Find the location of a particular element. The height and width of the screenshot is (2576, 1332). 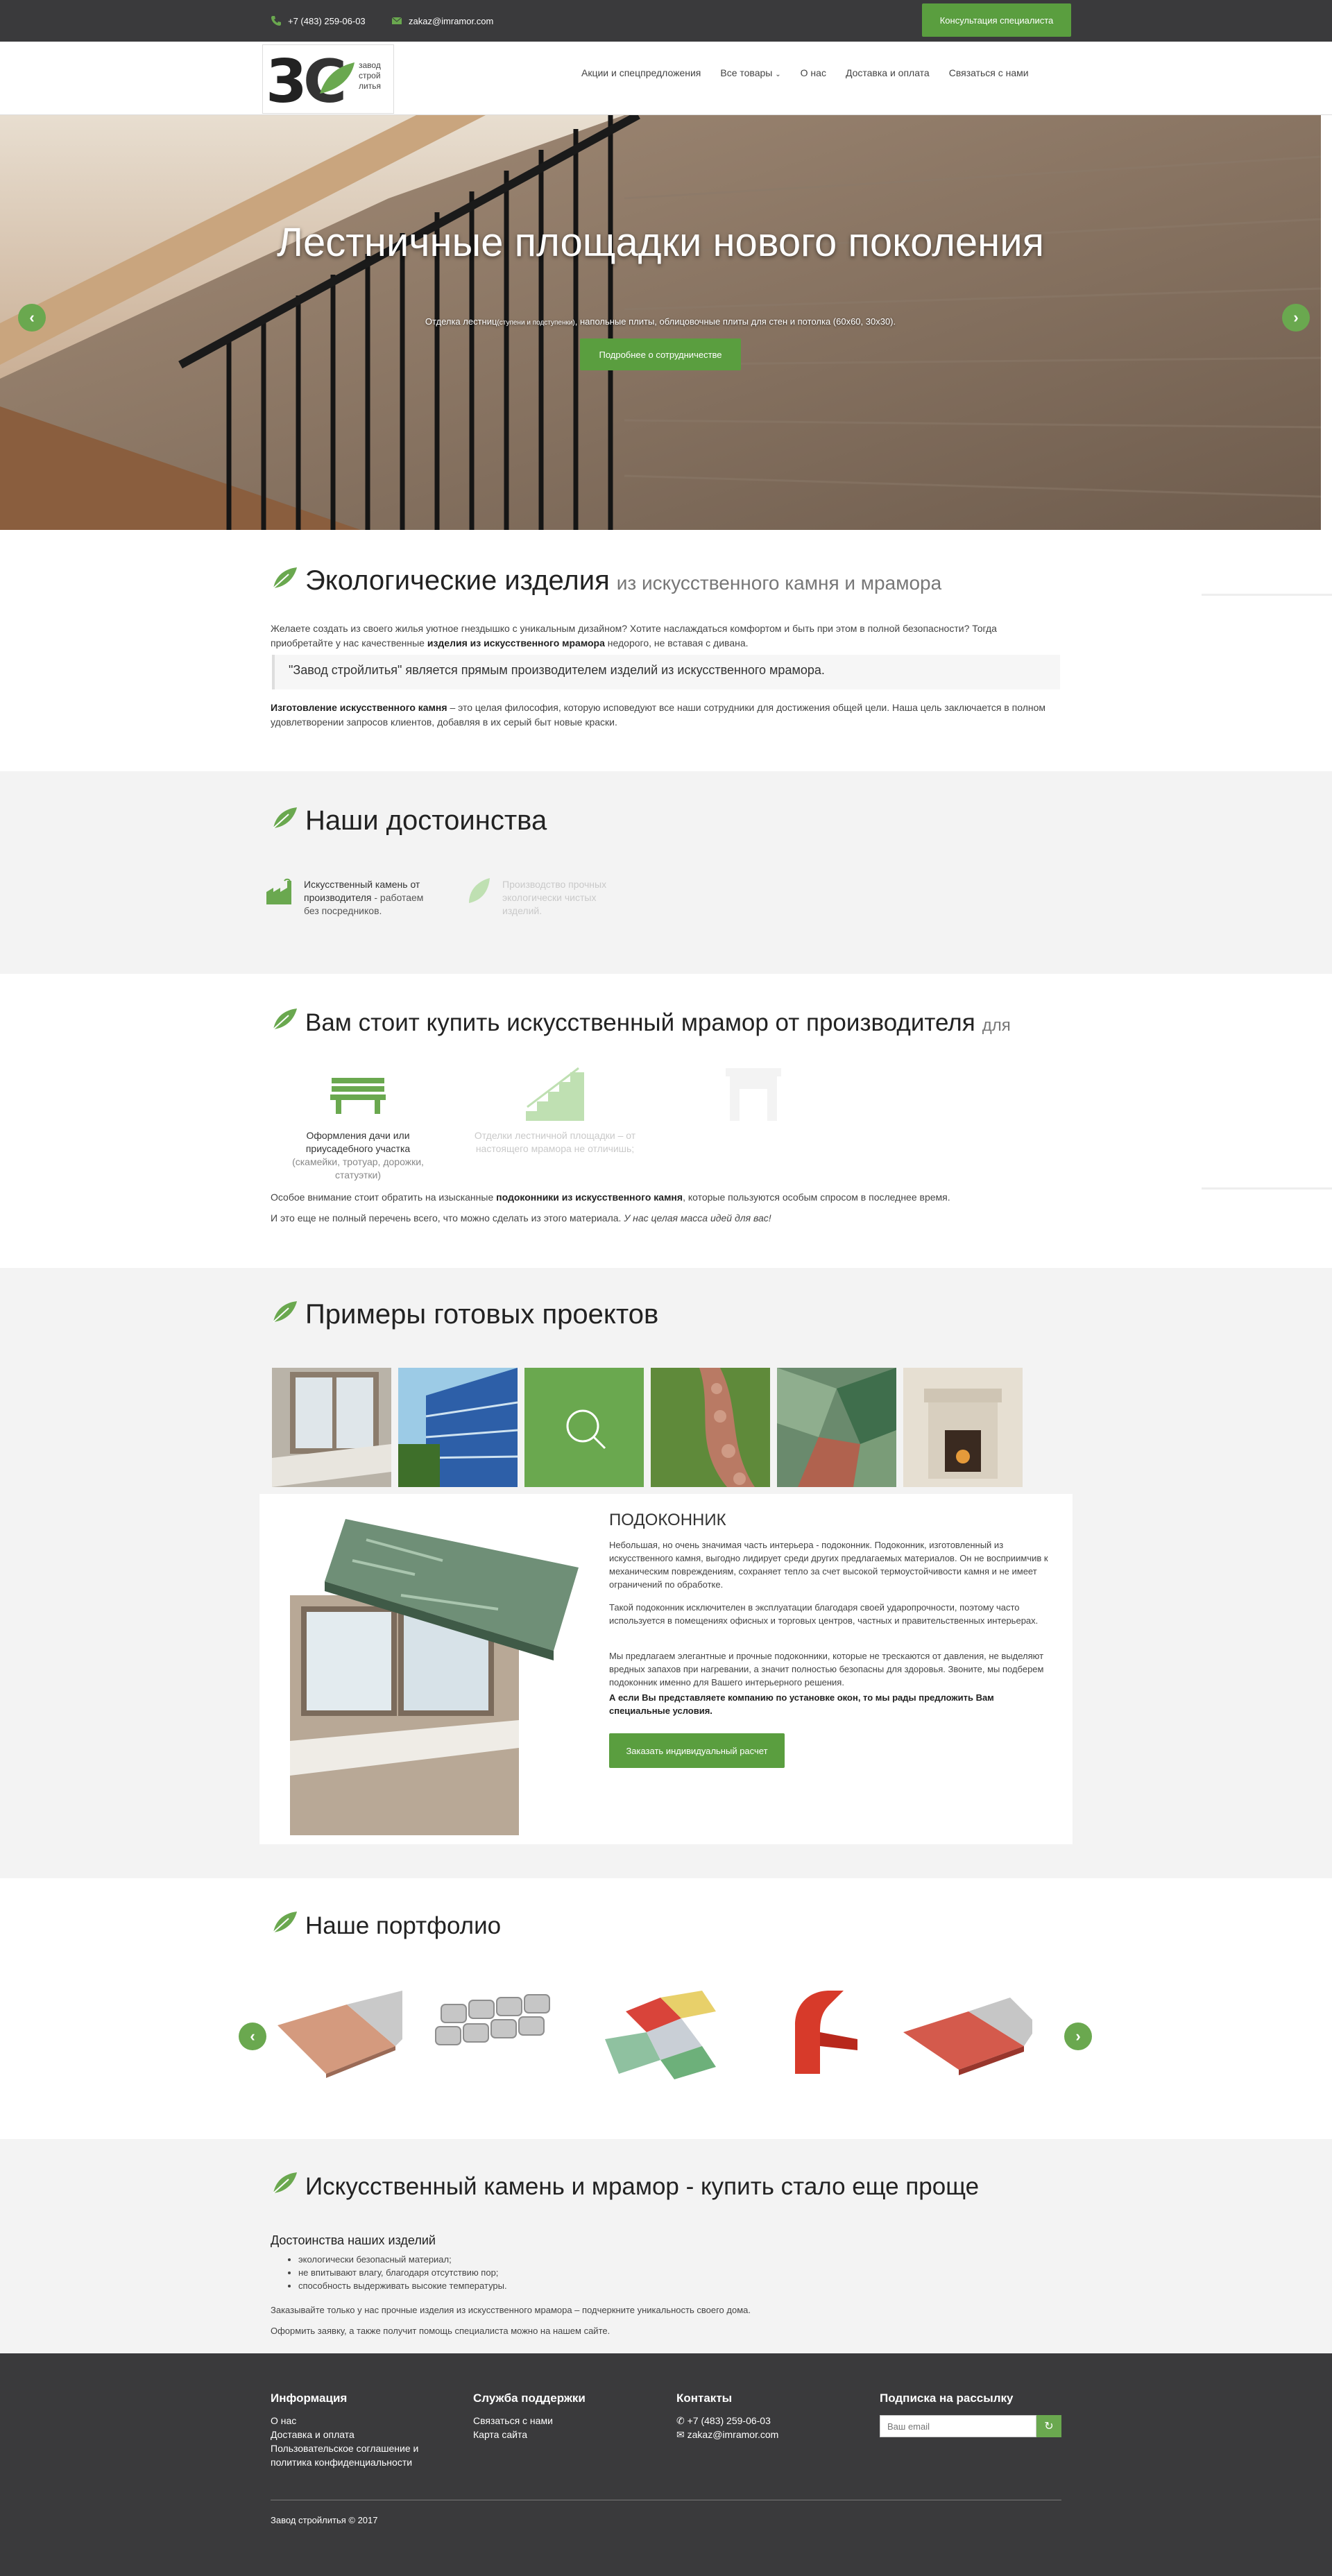

hero-subtitle-a: Отделка лестниц is located at coordinates (461, 321).